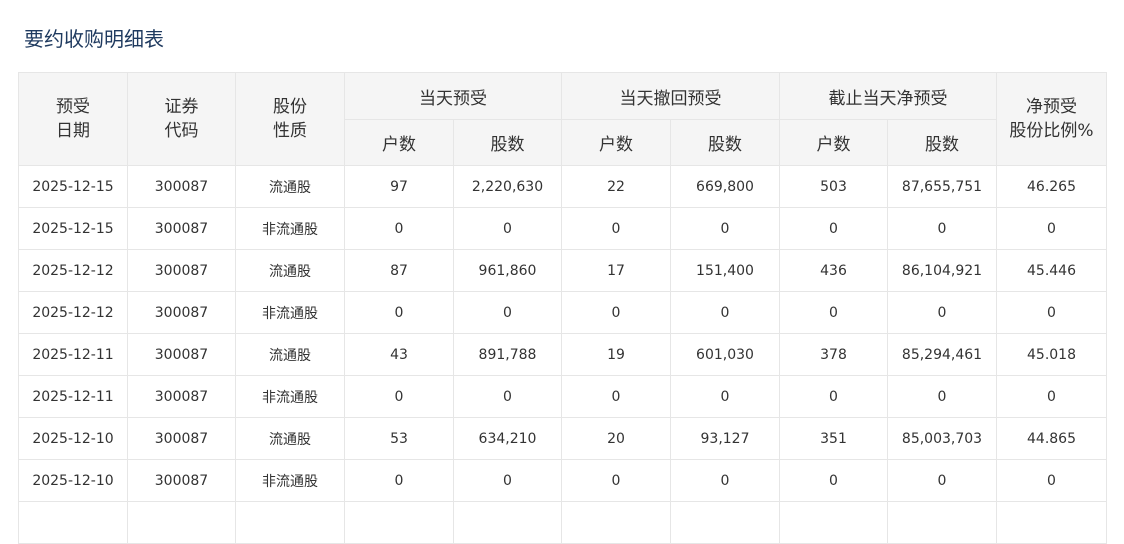 This screenshot has height=544, width=1124. What do you see at coordinates (616, 270) in the screenshot?
I see `cell-withdraw-households: 17` at bounding box center [616, 270].